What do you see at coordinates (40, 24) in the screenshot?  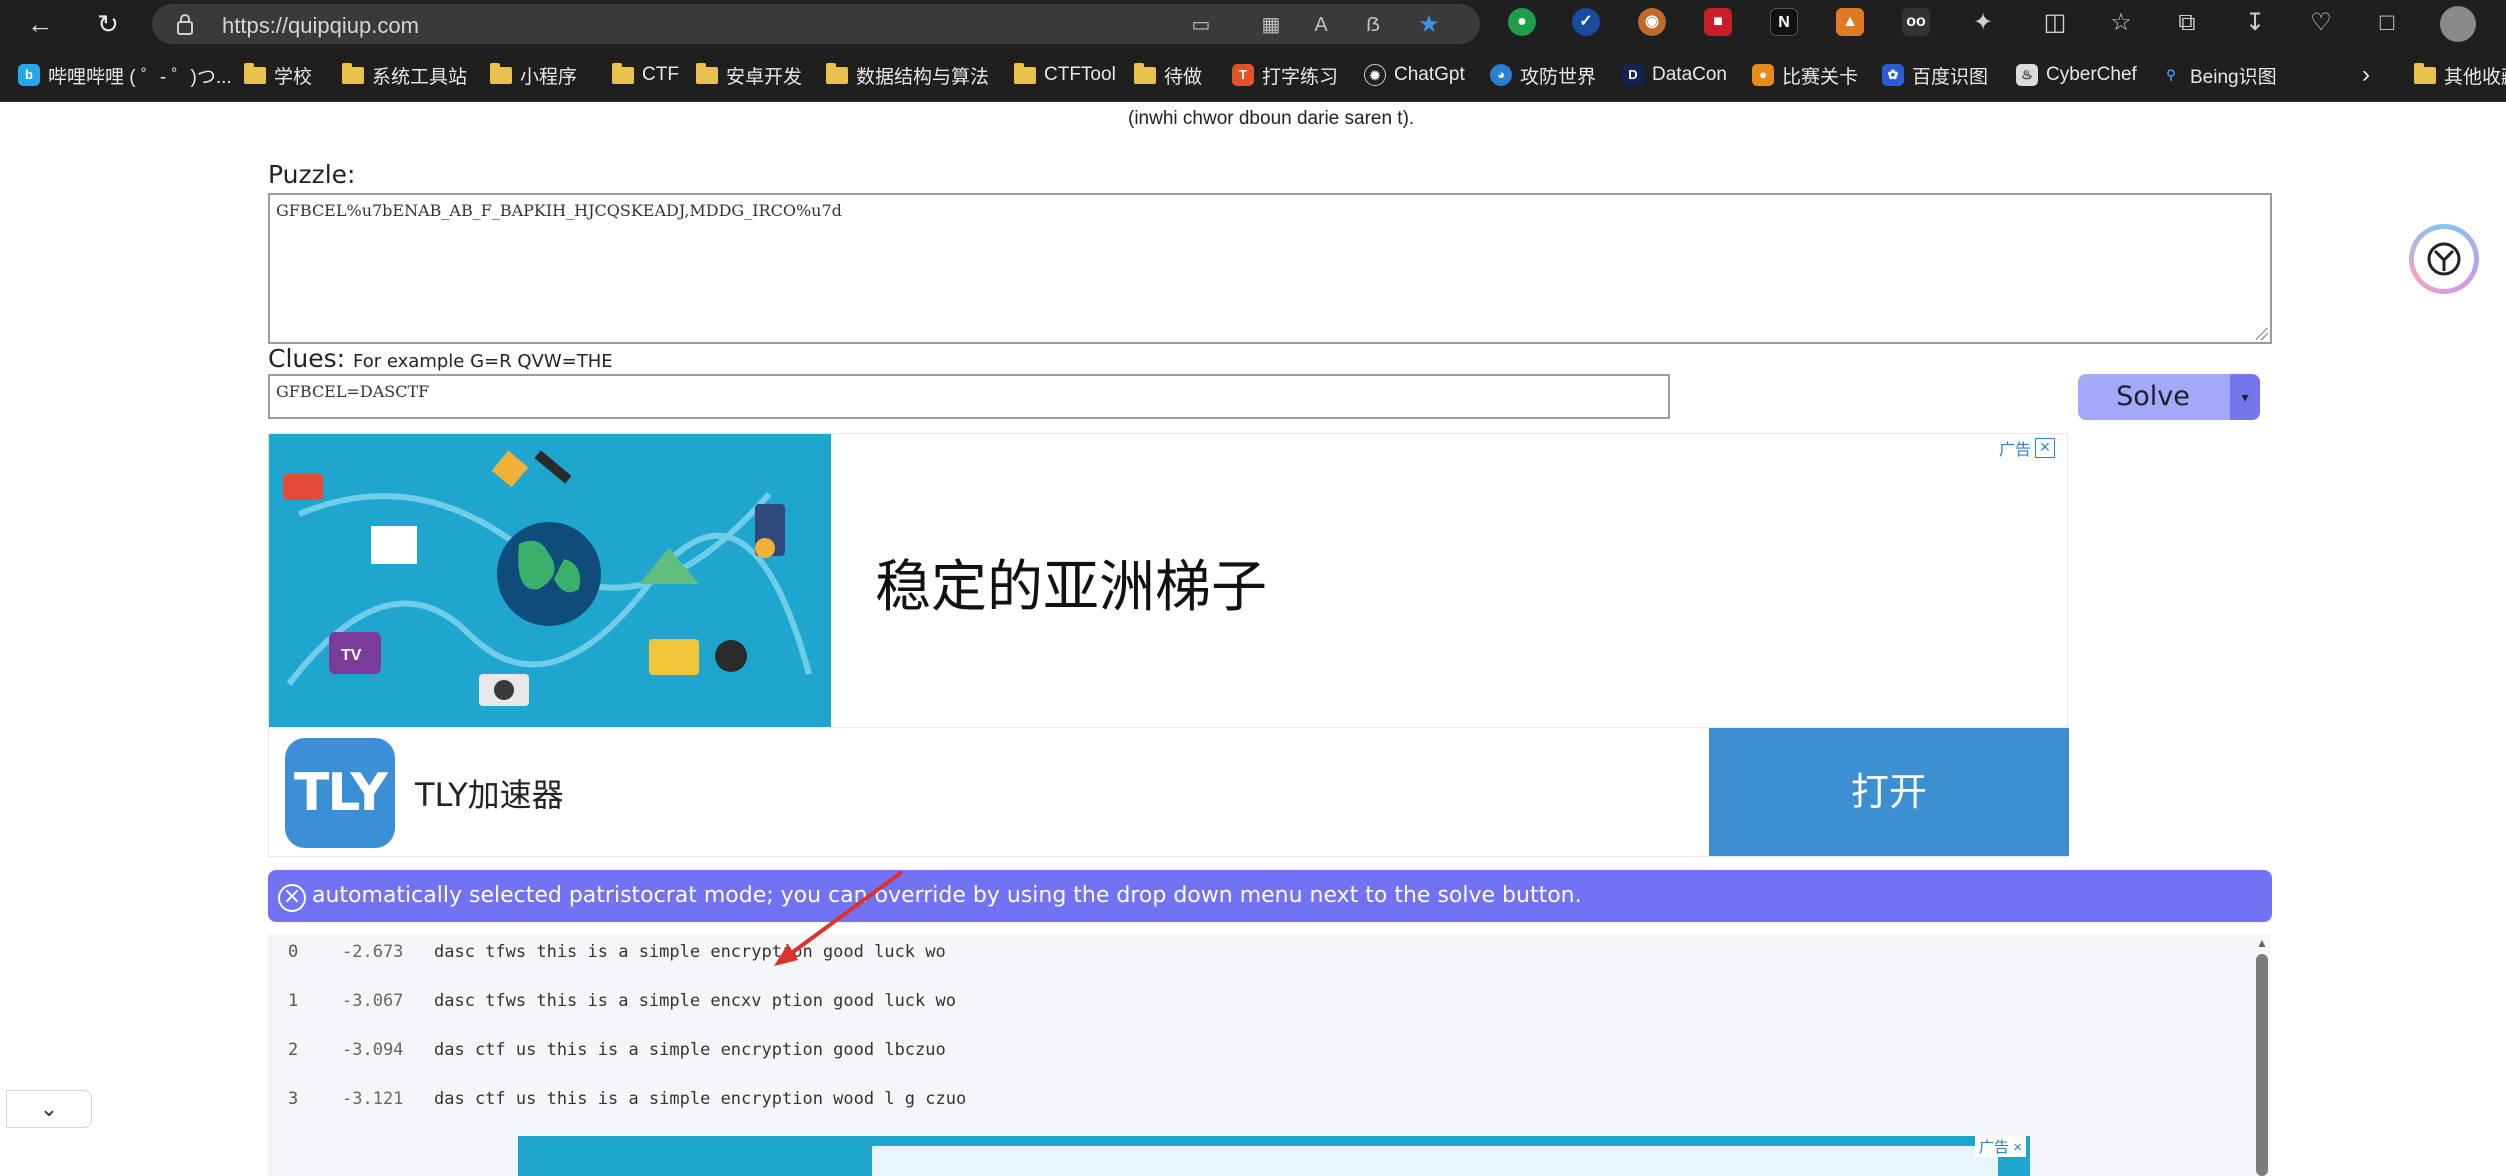 I see `back-icon: ←` at bounding box center [40, 24].